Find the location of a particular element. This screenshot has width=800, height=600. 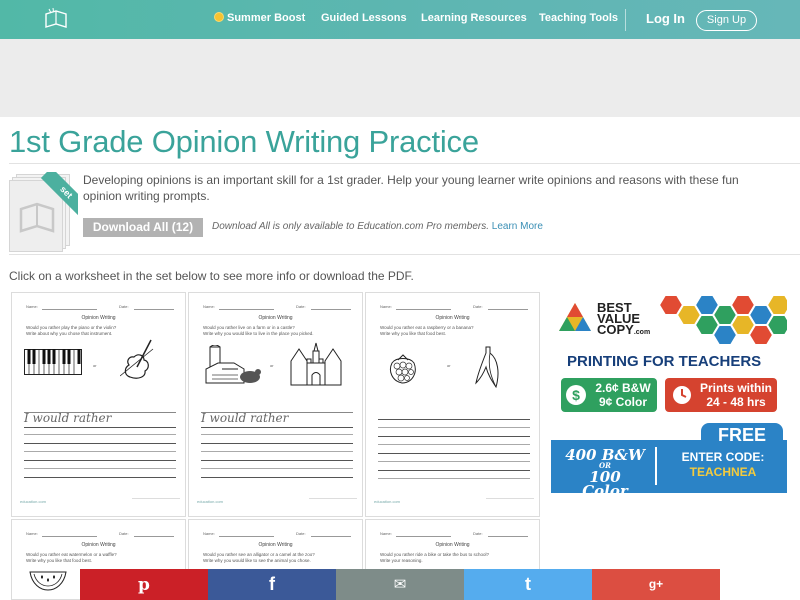

signup-button: Sign Up is located at coordinates (726, 20).